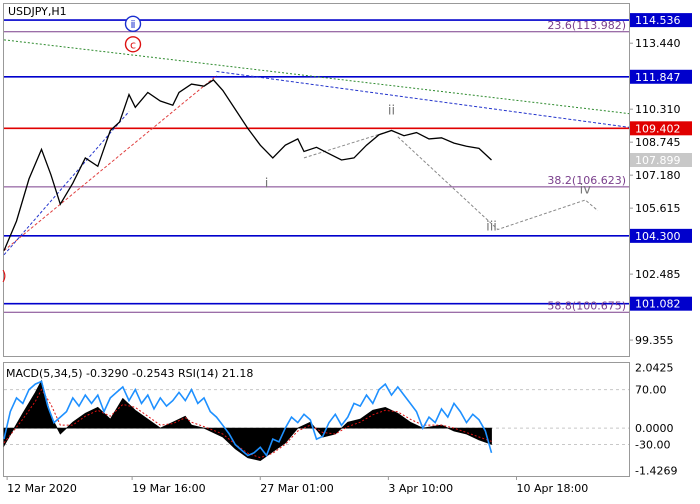  I want to click on level-label-4: 101.082, so click(658, 304).